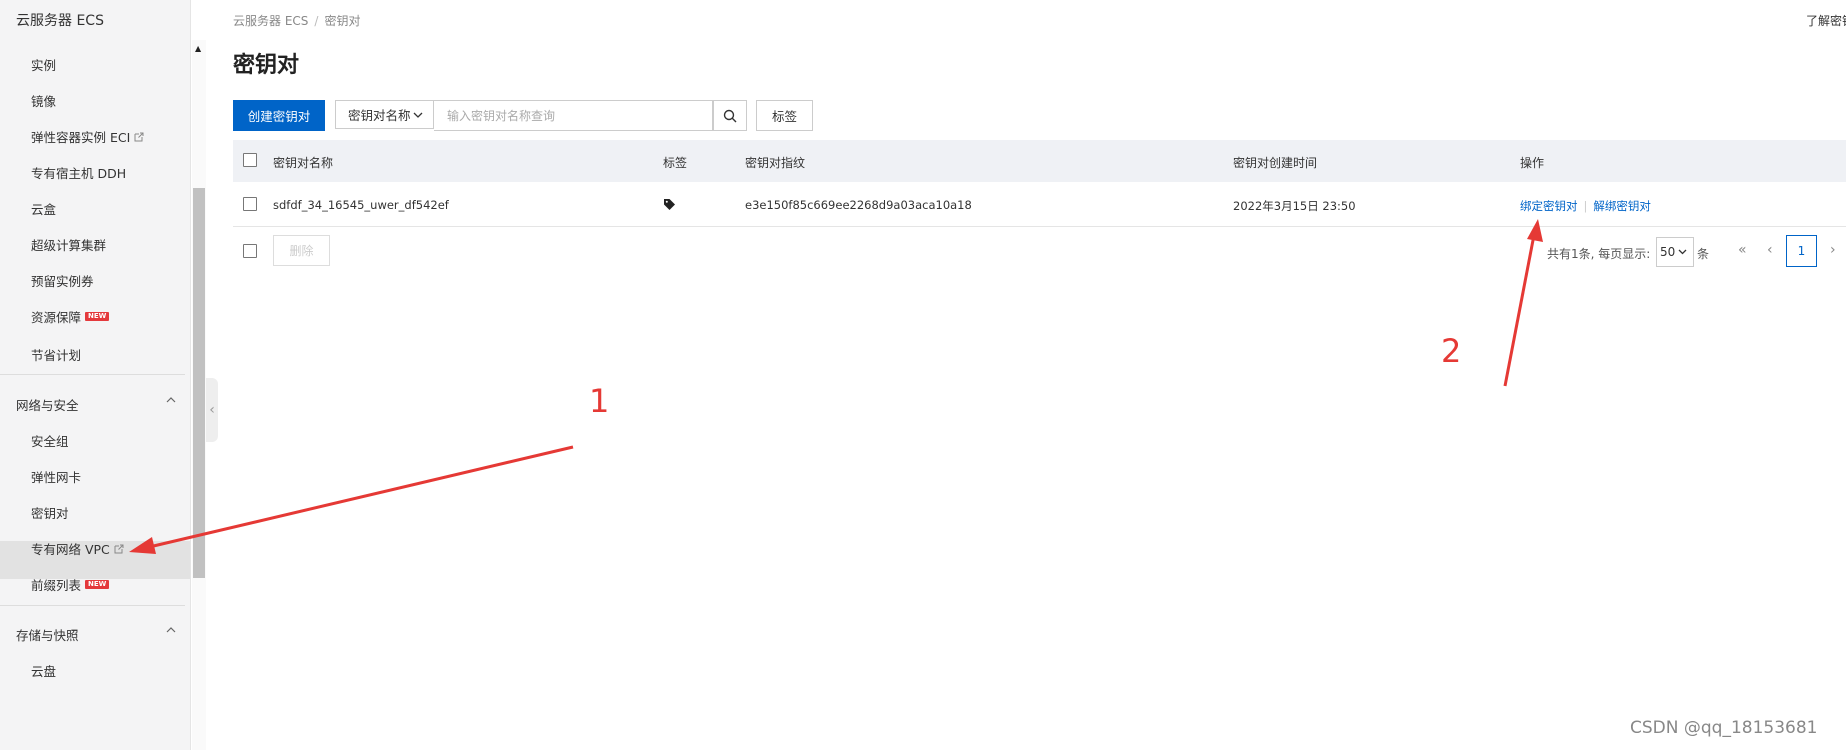  I want to click on sidebar-item-label: 超级计算集群, so click(69, 245).